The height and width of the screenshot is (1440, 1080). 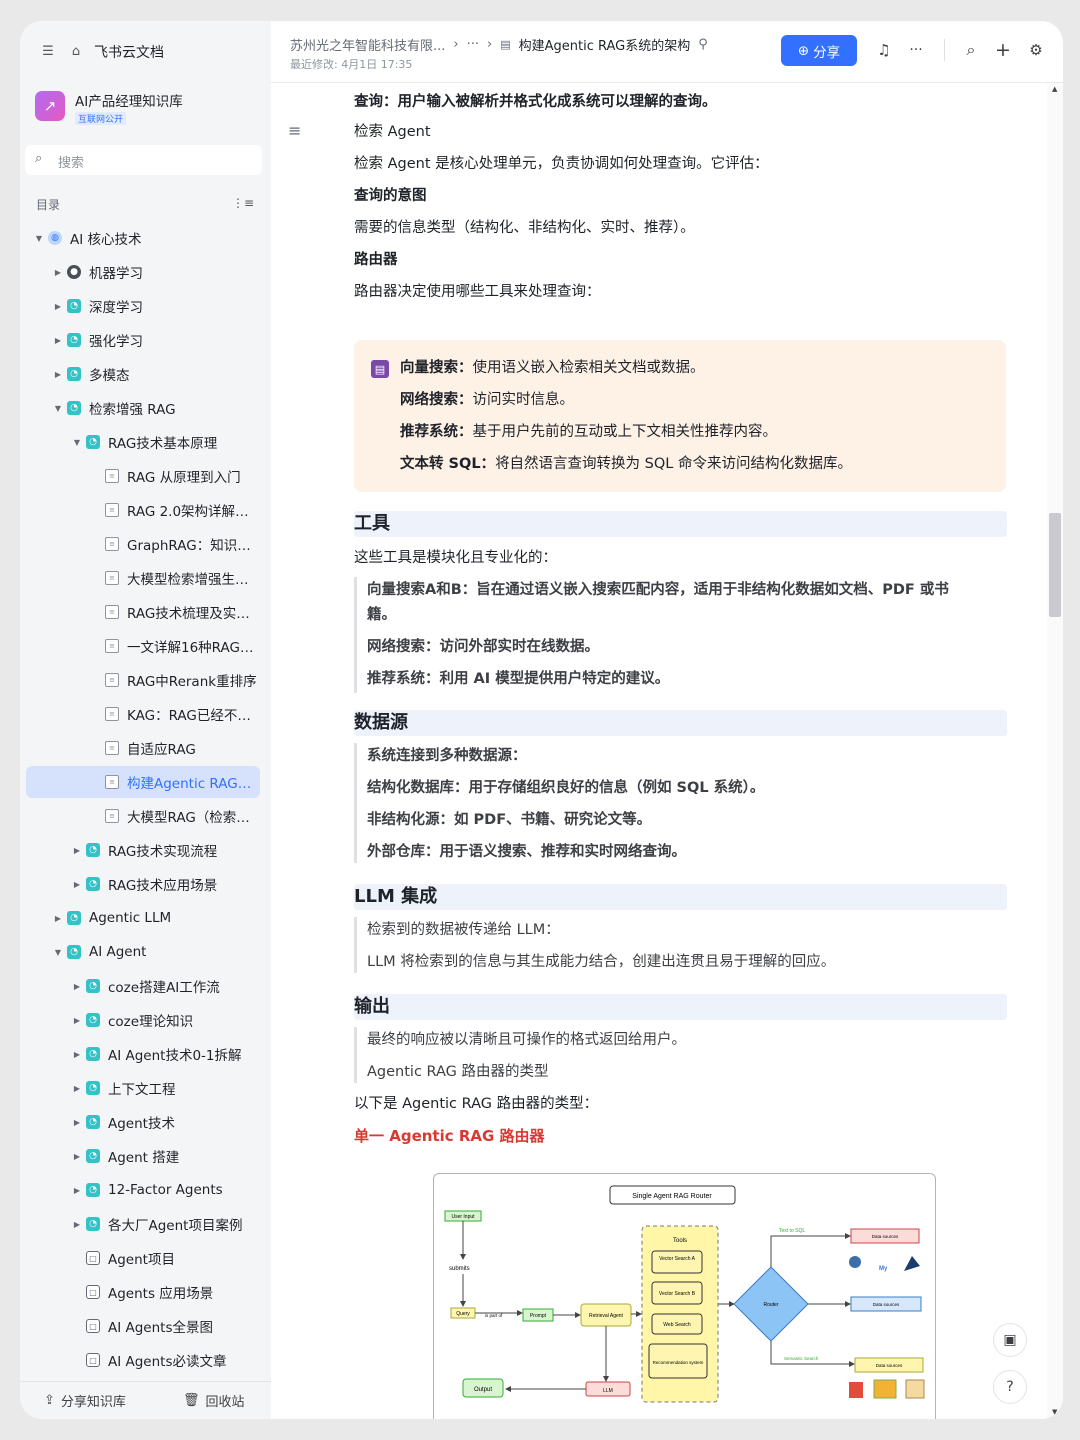 What do you see at coordinates (143, 476) in the screenshot?
I see `sidebar-item: ≡ RAG 从原理到入门` at bounding box center [143, 476].